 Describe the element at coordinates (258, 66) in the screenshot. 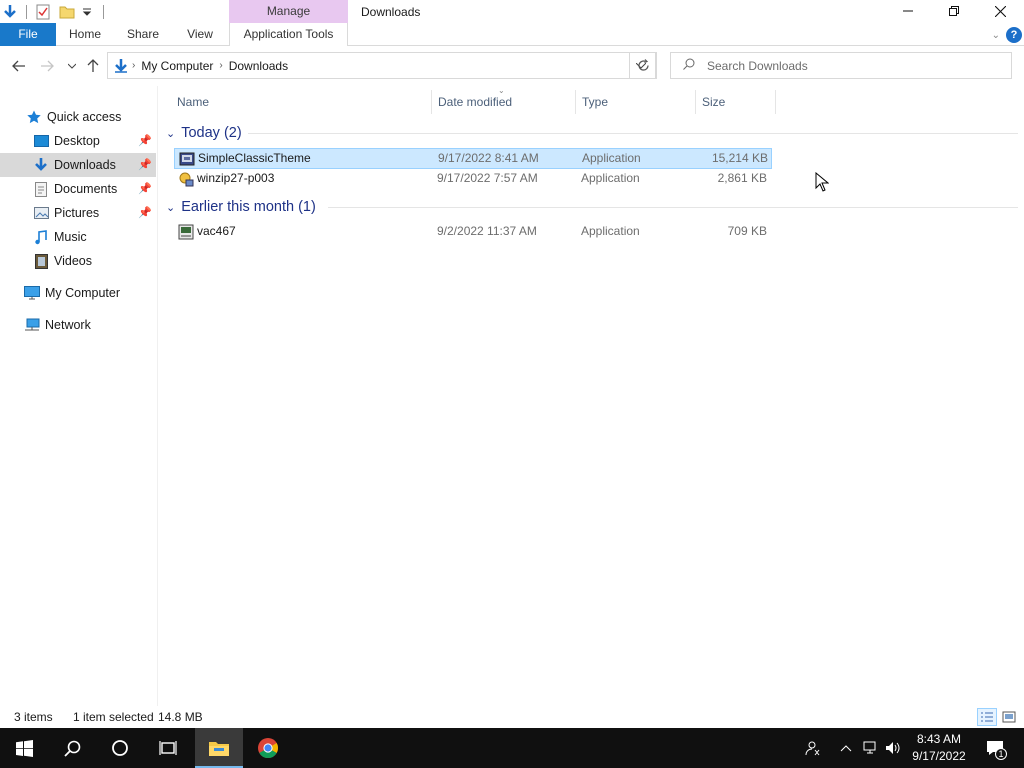

I see `breadcrumb-downloads: Downloads` at that location.